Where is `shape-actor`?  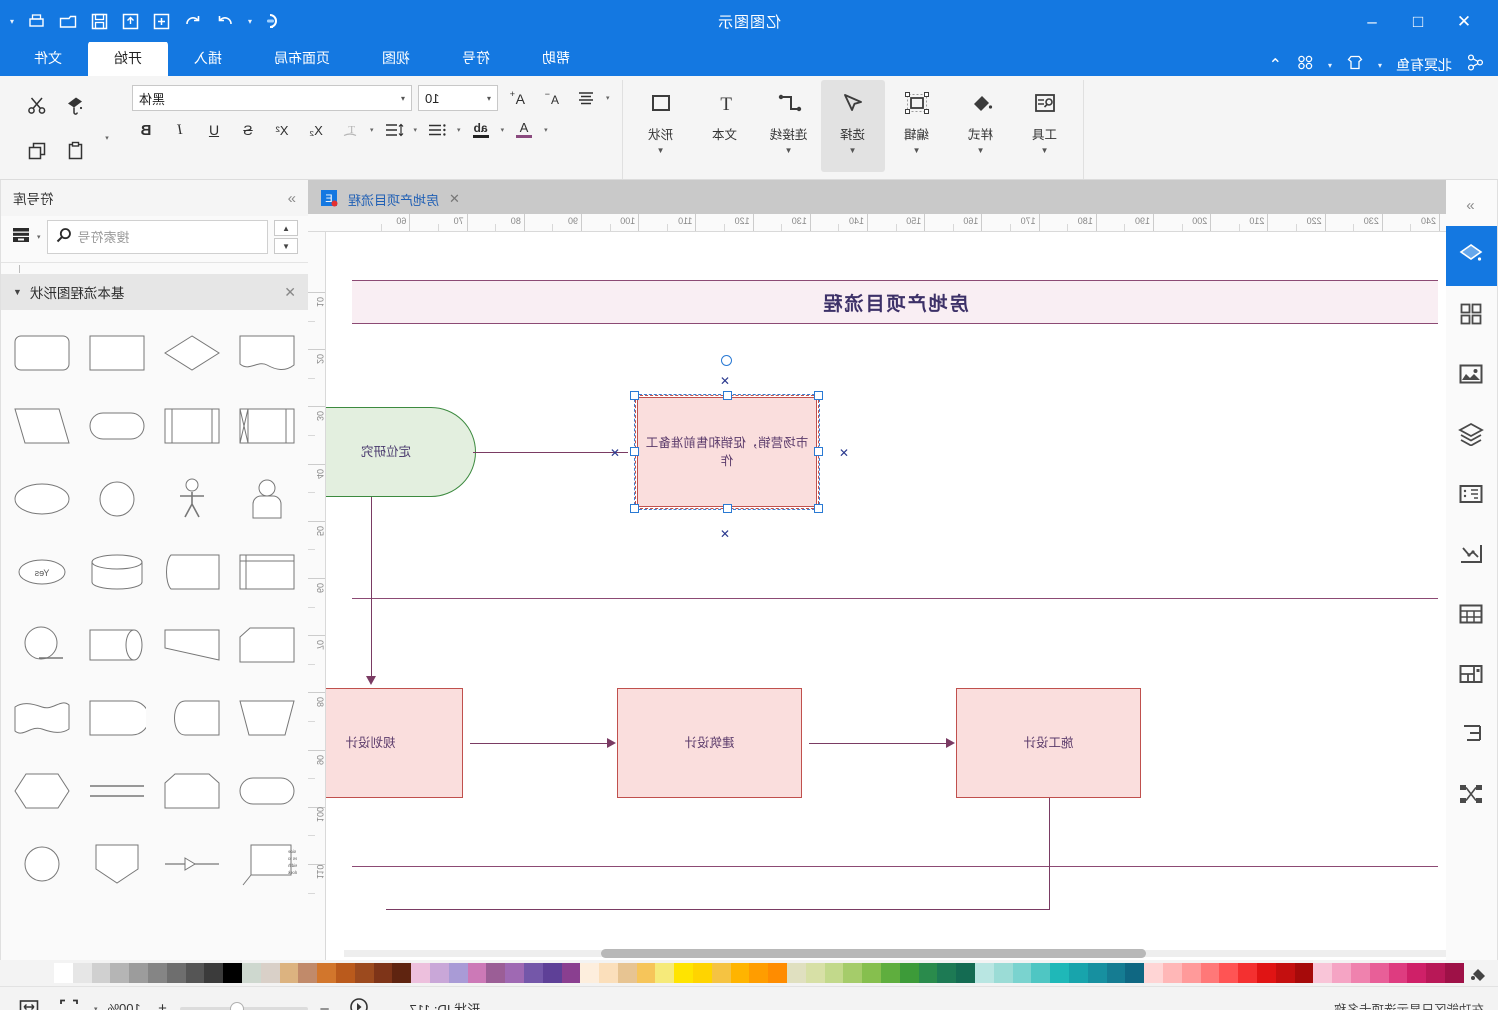 shape-actor is located at coordinates (192, 498).